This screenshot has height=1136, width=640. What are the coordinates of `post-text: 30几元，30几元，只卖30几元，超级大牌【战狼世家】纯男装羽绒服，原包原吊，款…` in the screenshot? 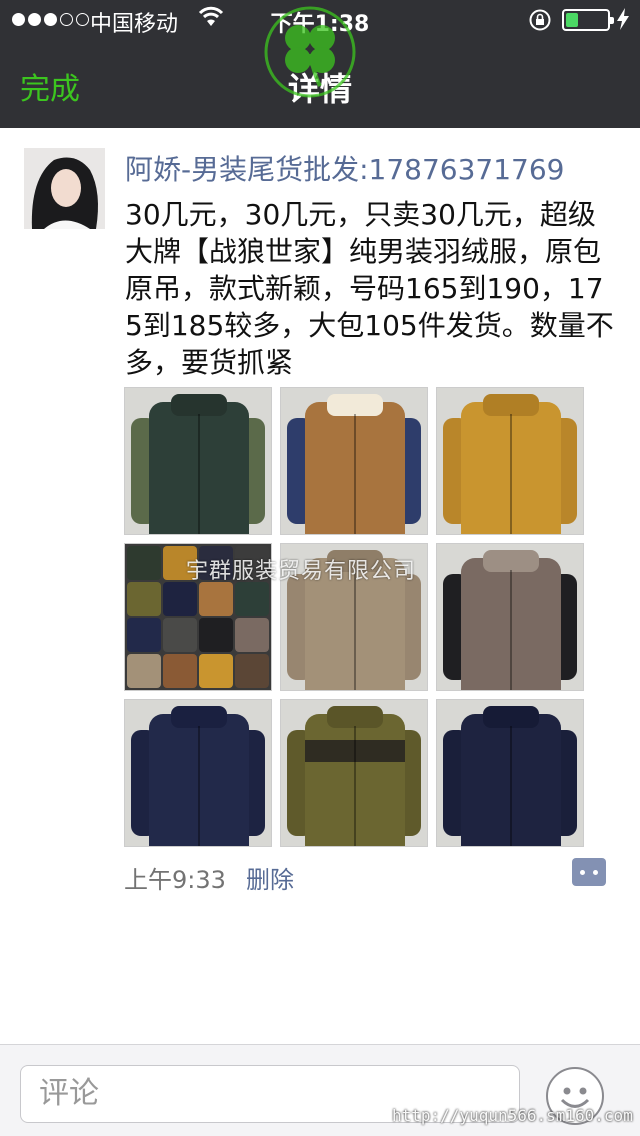 It's located at (369, 288).